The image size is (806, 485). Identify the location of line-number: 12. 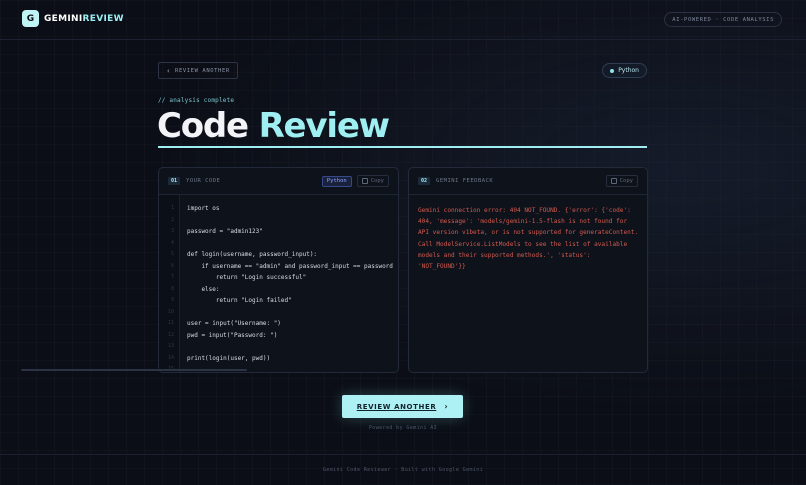
(170, 334).